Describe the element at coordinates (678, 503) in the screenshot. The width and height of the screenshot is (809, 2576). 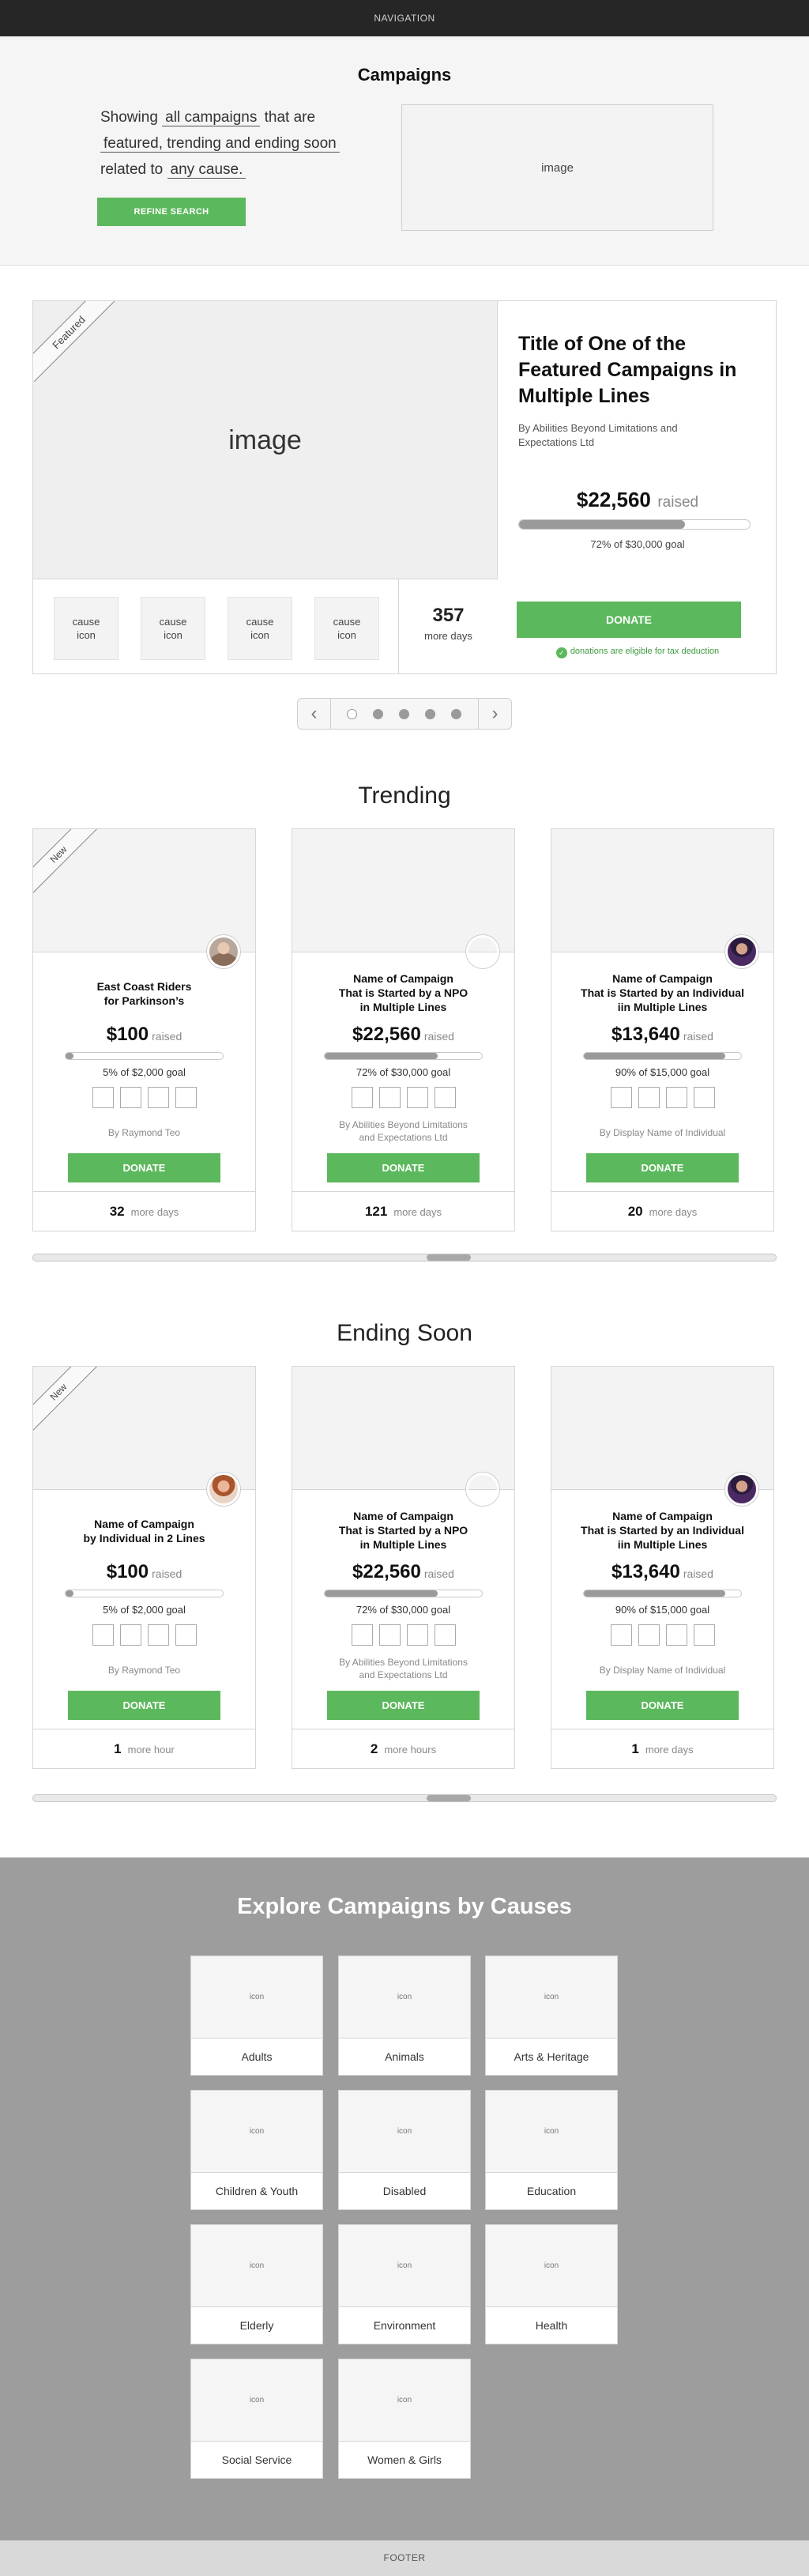
I see `raised-label: raised` at that location.